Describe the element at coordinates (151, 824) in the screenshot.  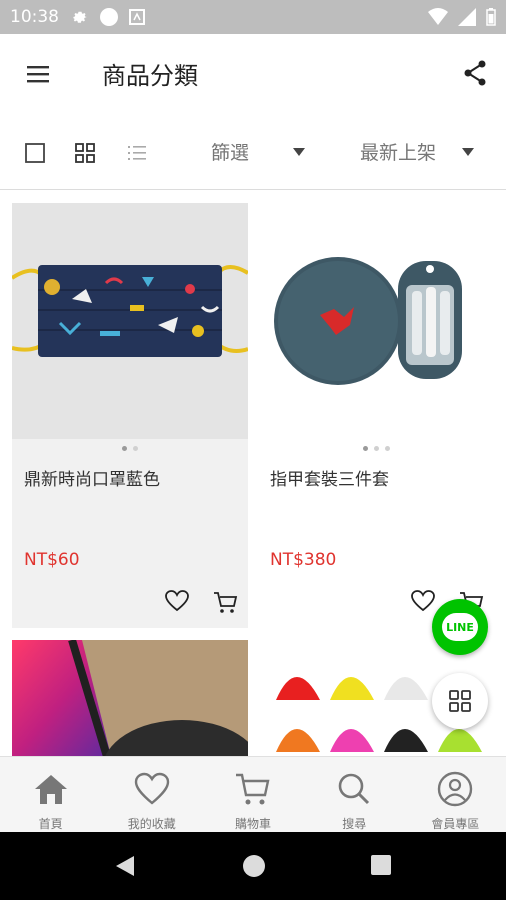
I see `nav-label: 我的收藏` at that location.